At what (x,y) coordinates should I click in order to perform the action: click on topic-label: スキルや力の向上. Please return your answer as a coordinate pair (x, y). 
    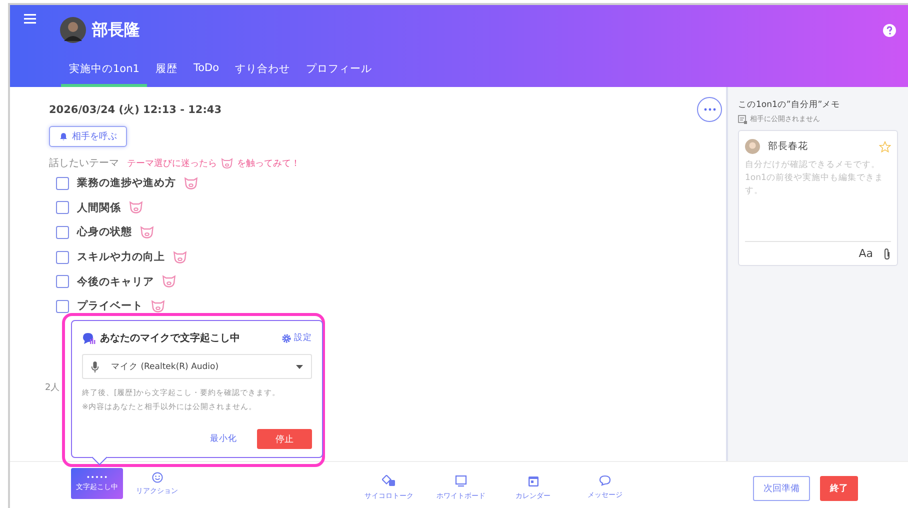
    Looking at the image, I should click on (121, 257).